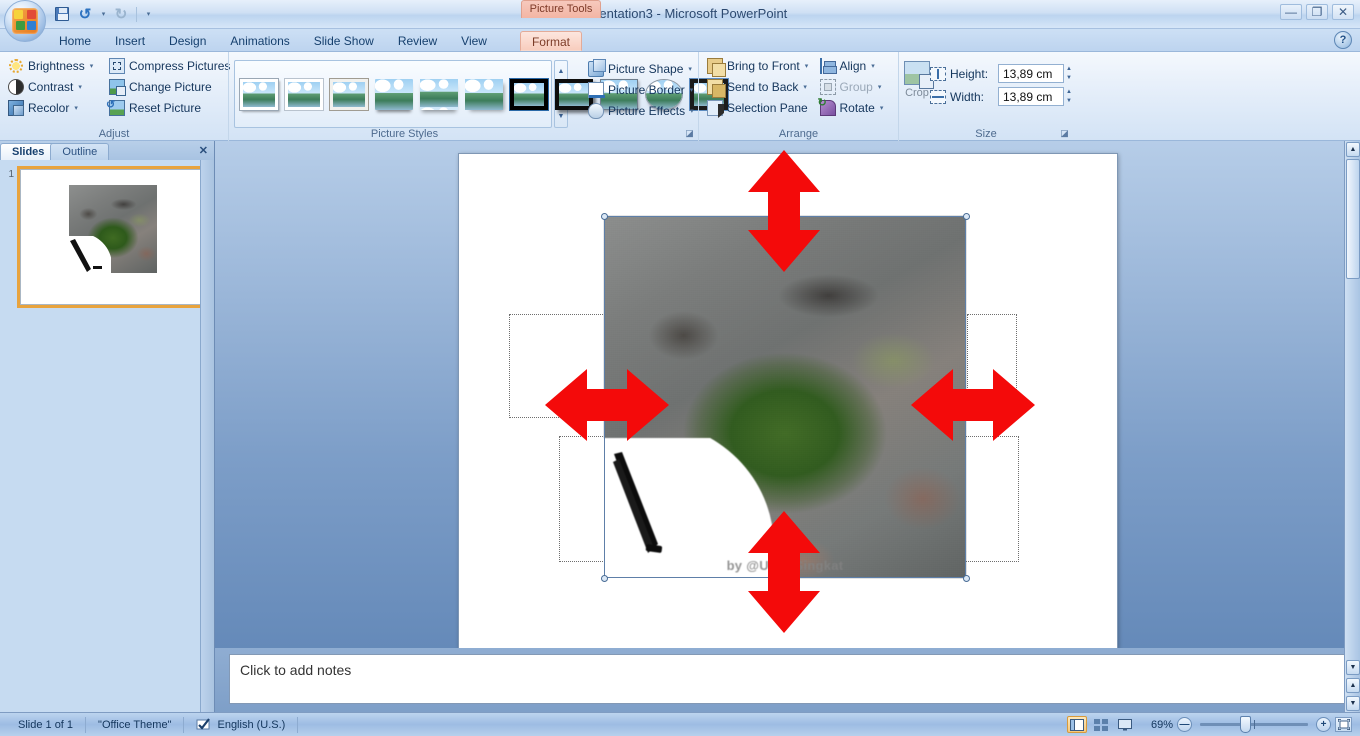 This screenshot has height=736, width=1360. I want to click on reset-picture-button: Reset Picture, so click(165, 107).